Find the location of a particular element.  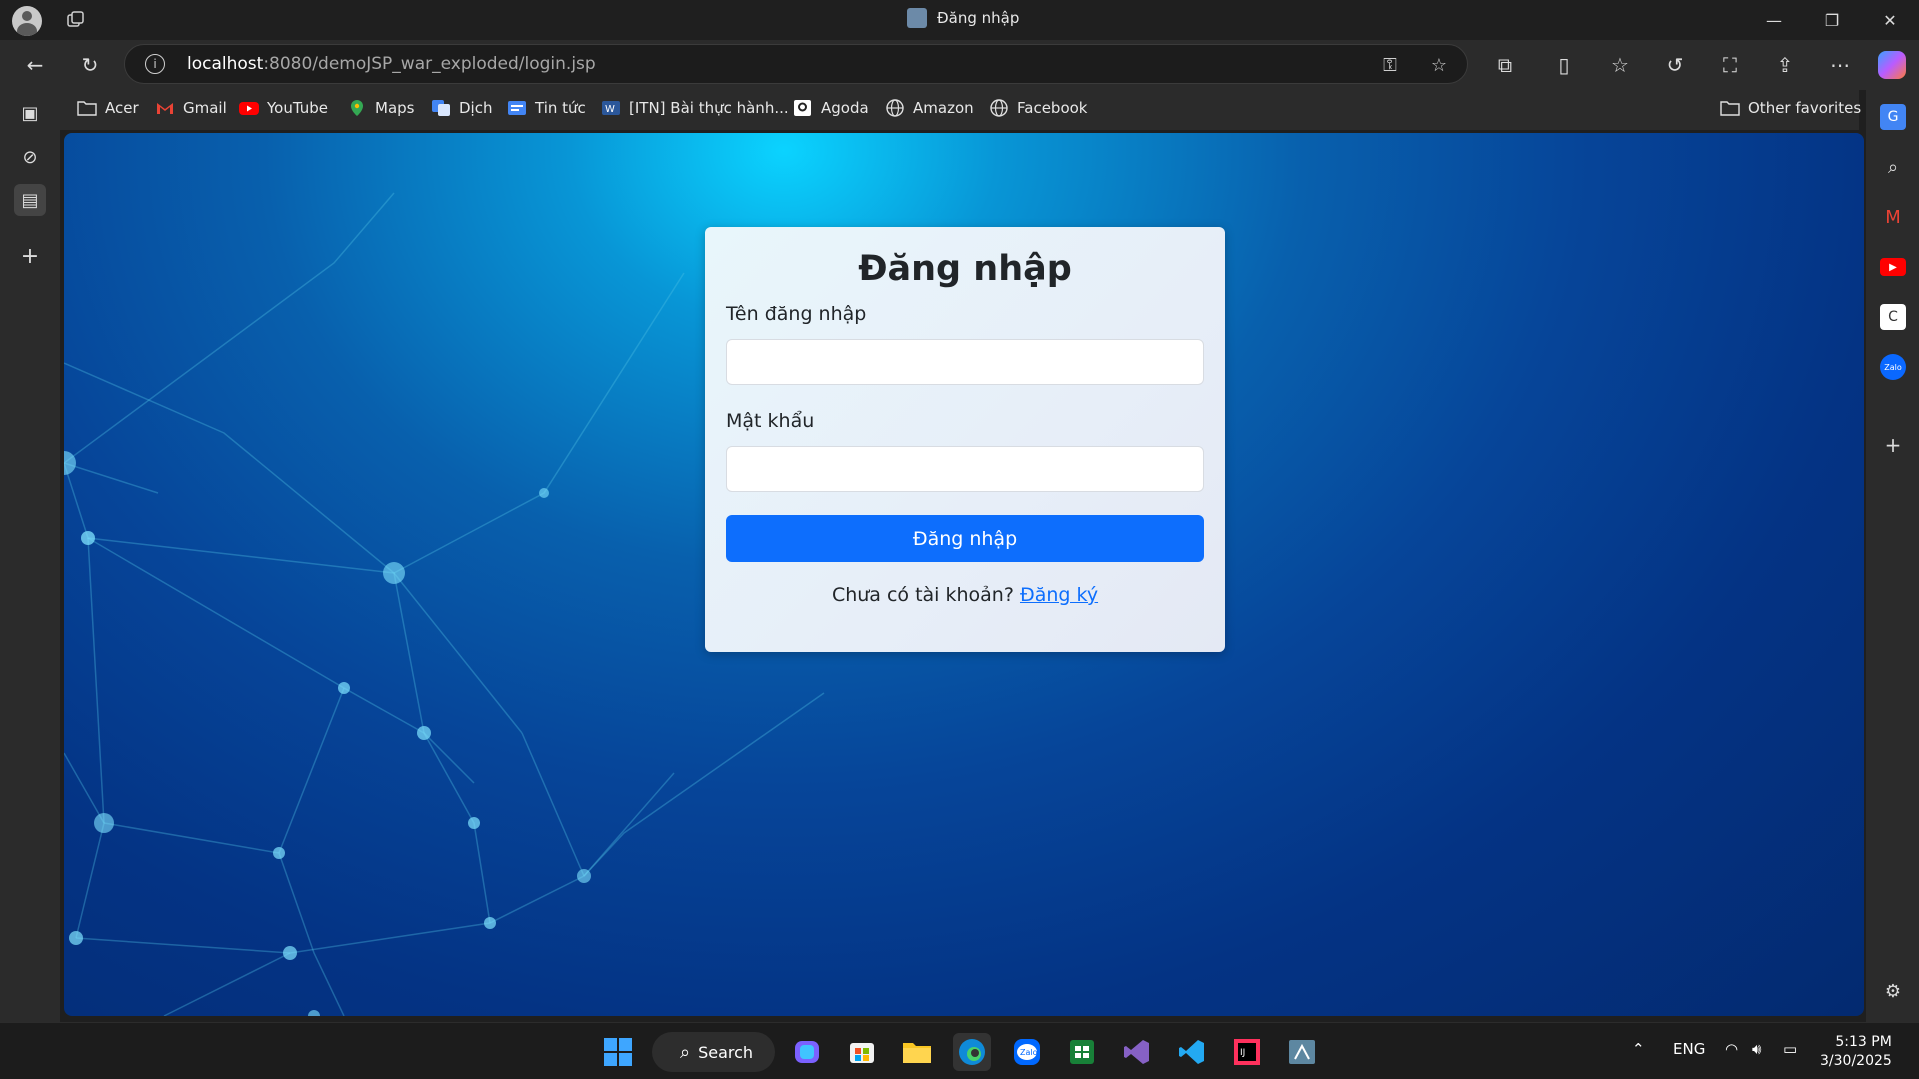

copilot-app-icon is located at coordinates (807, 1052).